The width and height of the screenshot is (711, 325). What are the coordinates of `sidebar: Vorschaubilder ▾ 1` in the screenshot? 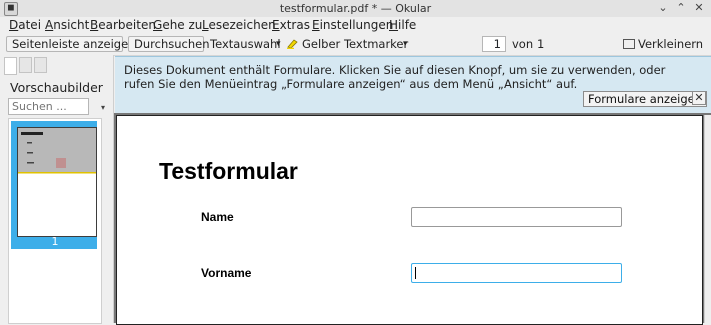 It's located at (57, 189).